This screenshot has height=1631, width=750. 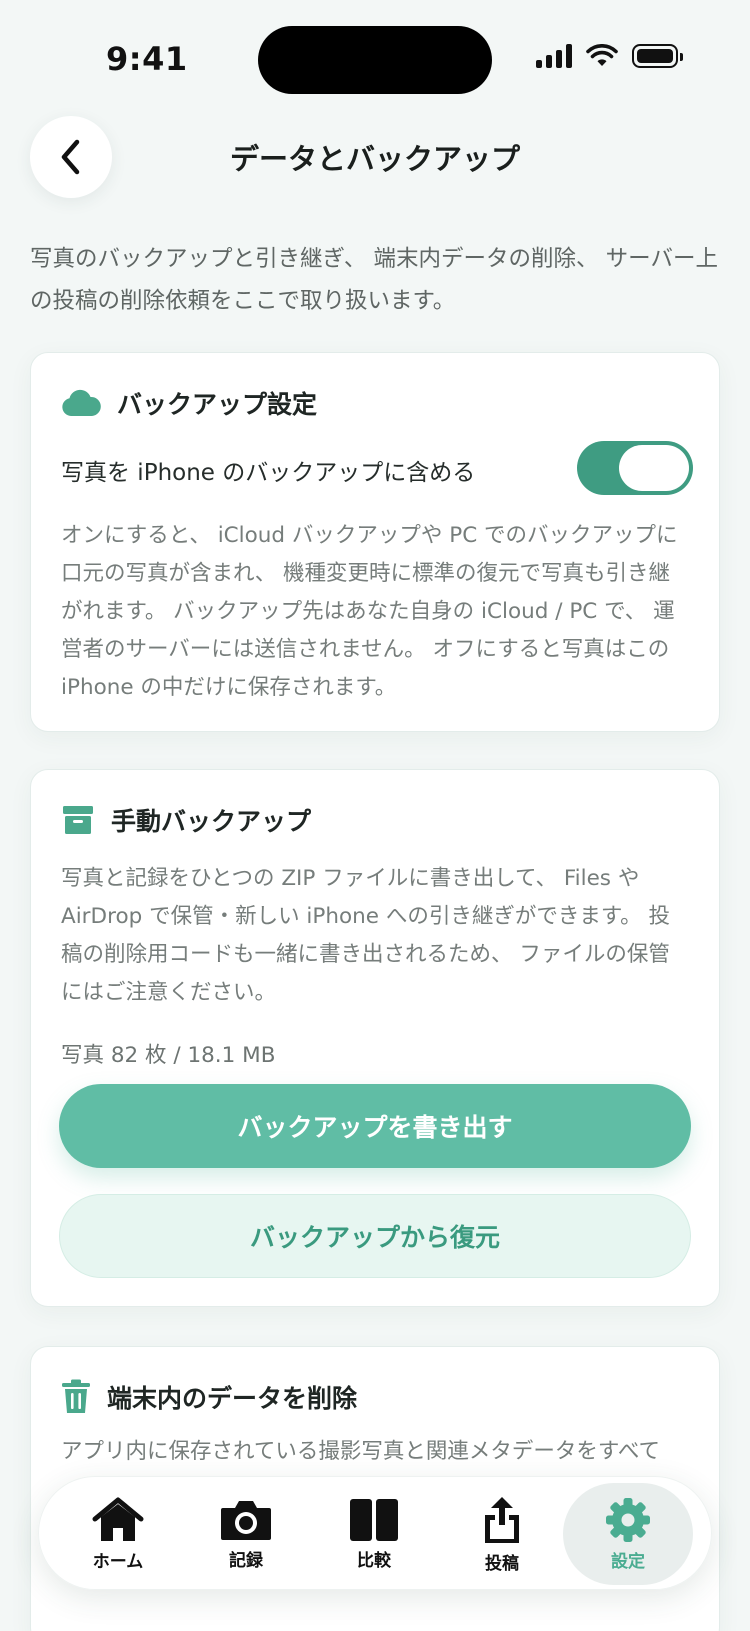 I want to click on tab-label: 投稿, so click(x=502, y=1563).